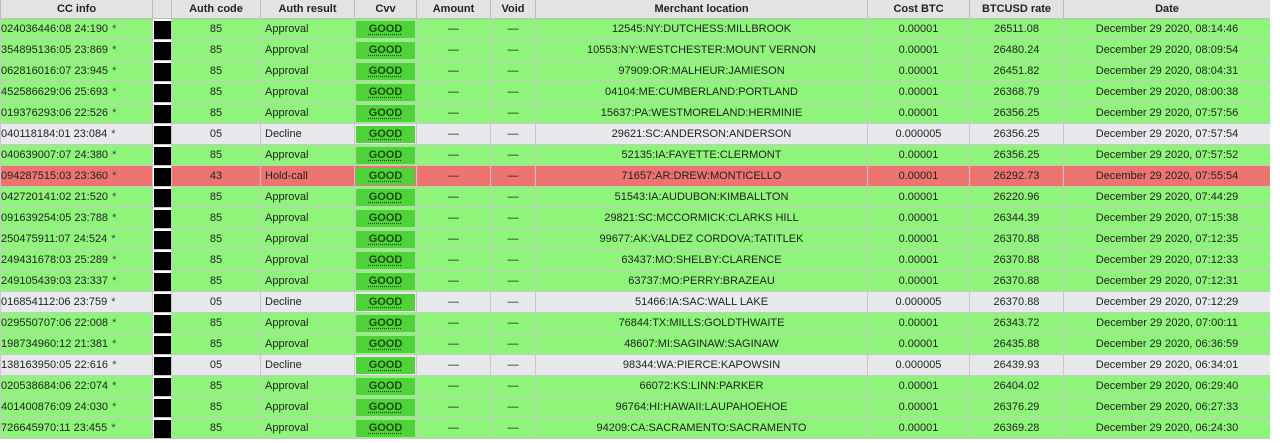 The height and width of the screenshot is (443, 1280). Describe the element at coordinates (1016, 344) in the screenshot. I see `btcusd-rate-cell: 26435.88` at that location.